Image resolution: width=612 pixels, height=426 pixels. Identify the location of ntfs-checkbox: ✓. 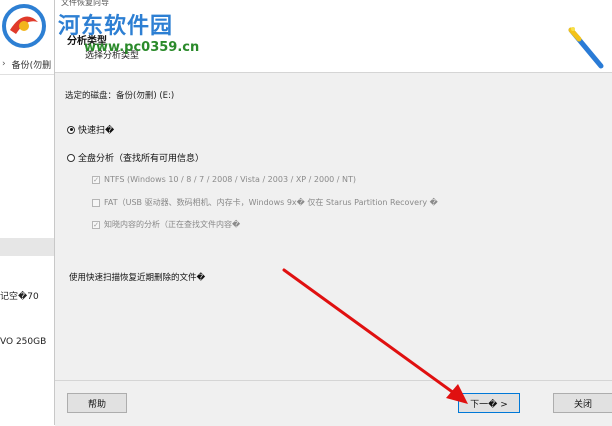
(96, 179).